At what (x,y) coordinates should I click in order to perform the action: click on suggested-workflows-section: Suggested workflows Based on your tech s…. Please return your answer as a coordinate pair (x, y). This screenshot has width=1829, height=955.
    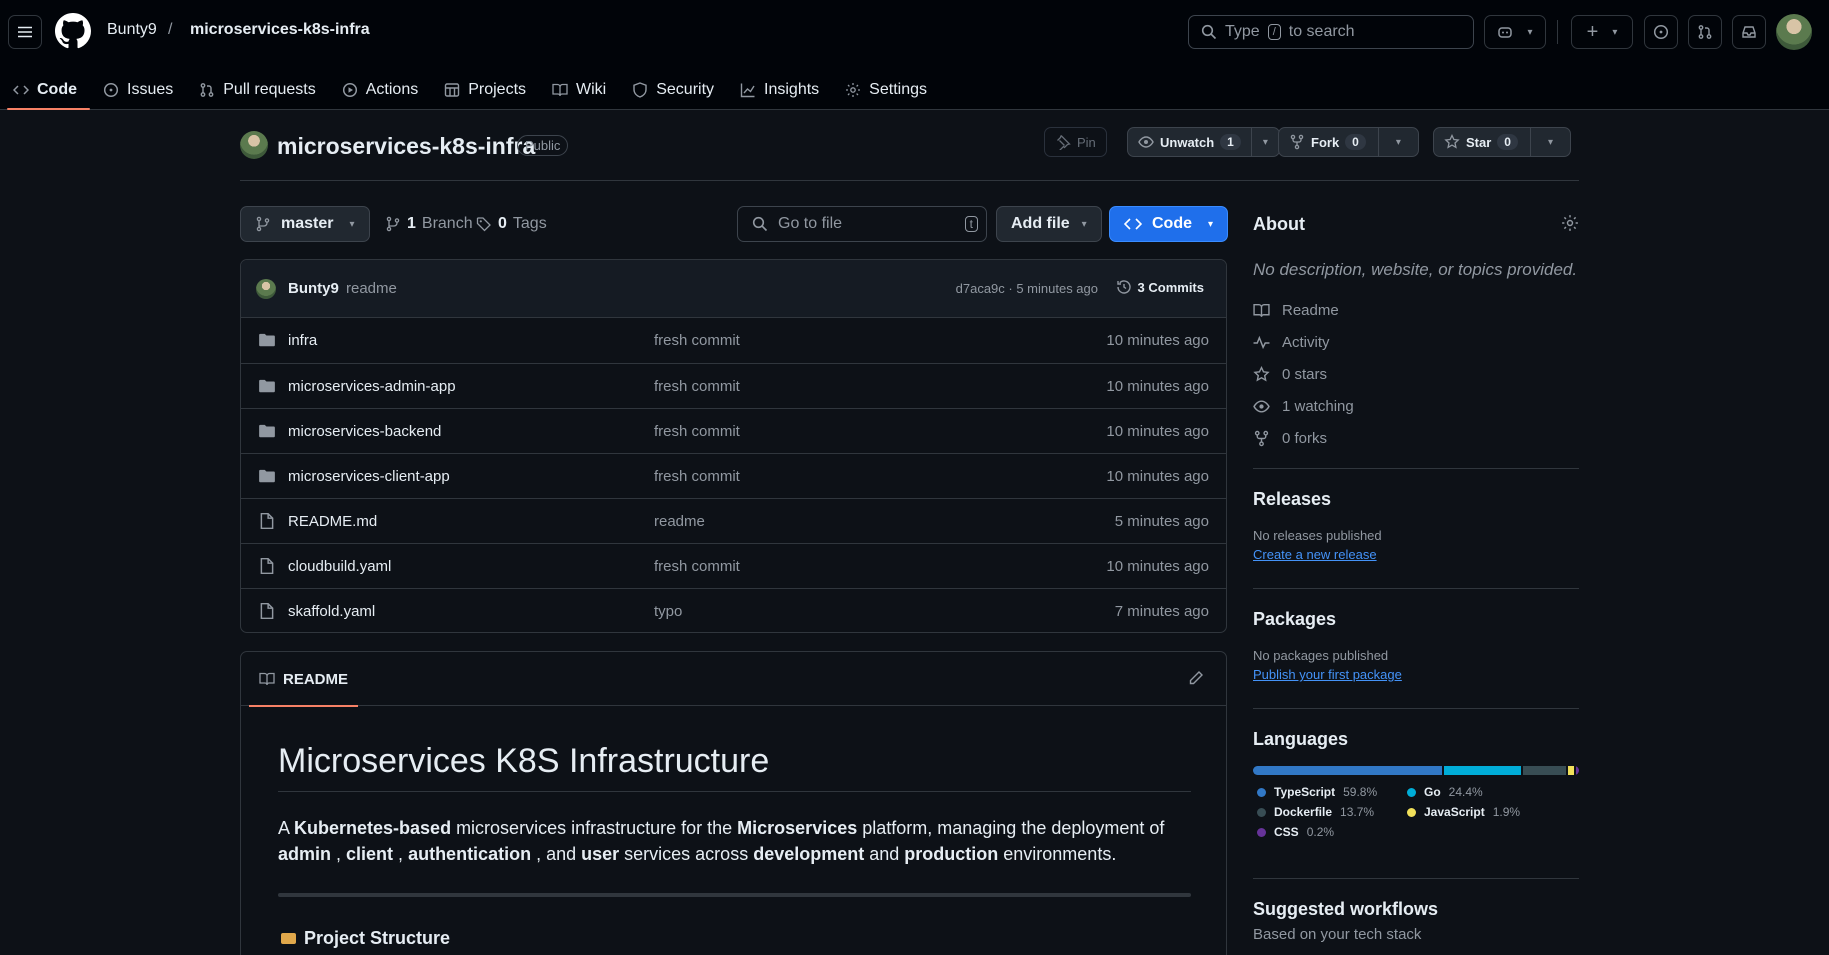
    Looking at the image, I should click on (1416, 910).